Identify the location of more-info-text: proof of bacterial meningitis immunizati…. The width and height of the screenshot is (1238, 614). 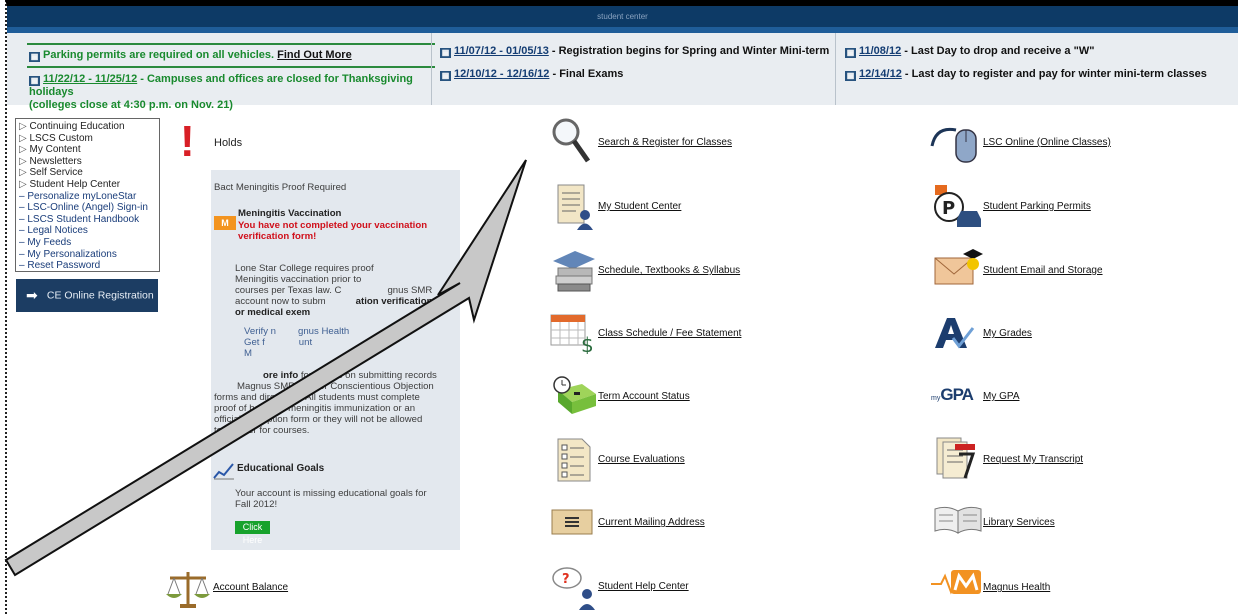
(315, 408).